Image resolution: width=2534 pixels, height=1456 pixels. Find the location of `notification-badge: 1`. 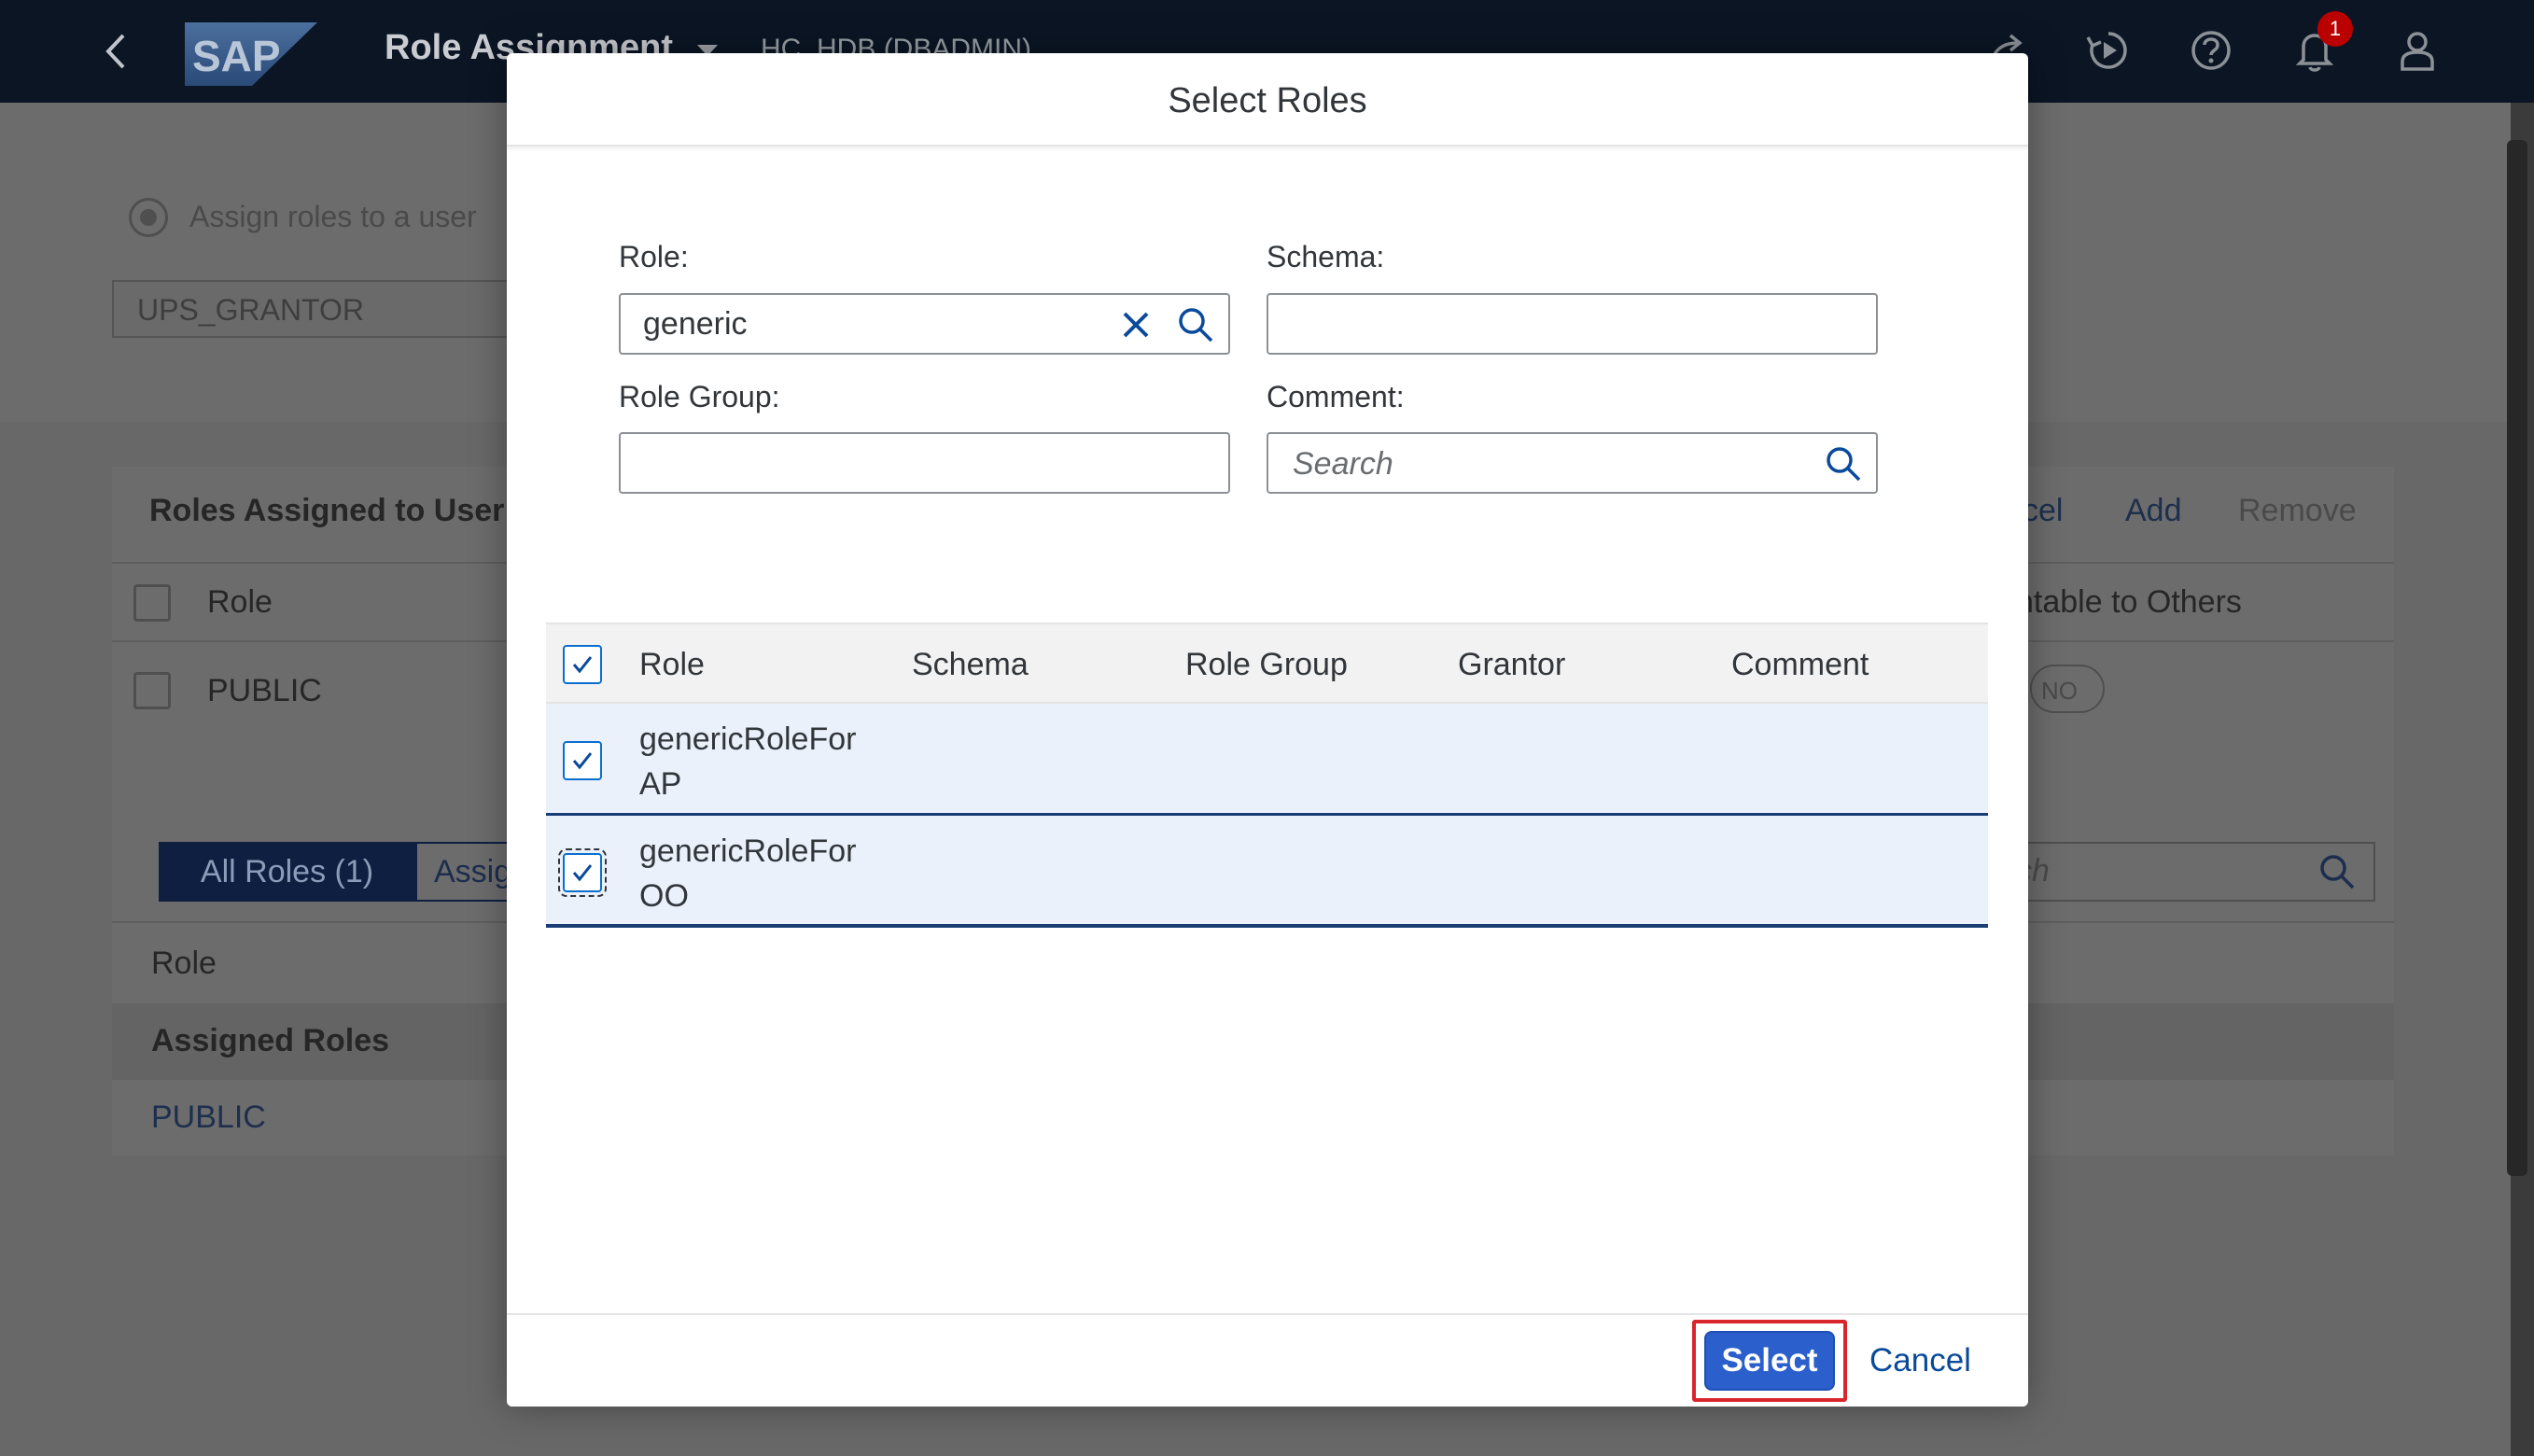

notification-badge: 1 is located at coordinates (2335, 29).